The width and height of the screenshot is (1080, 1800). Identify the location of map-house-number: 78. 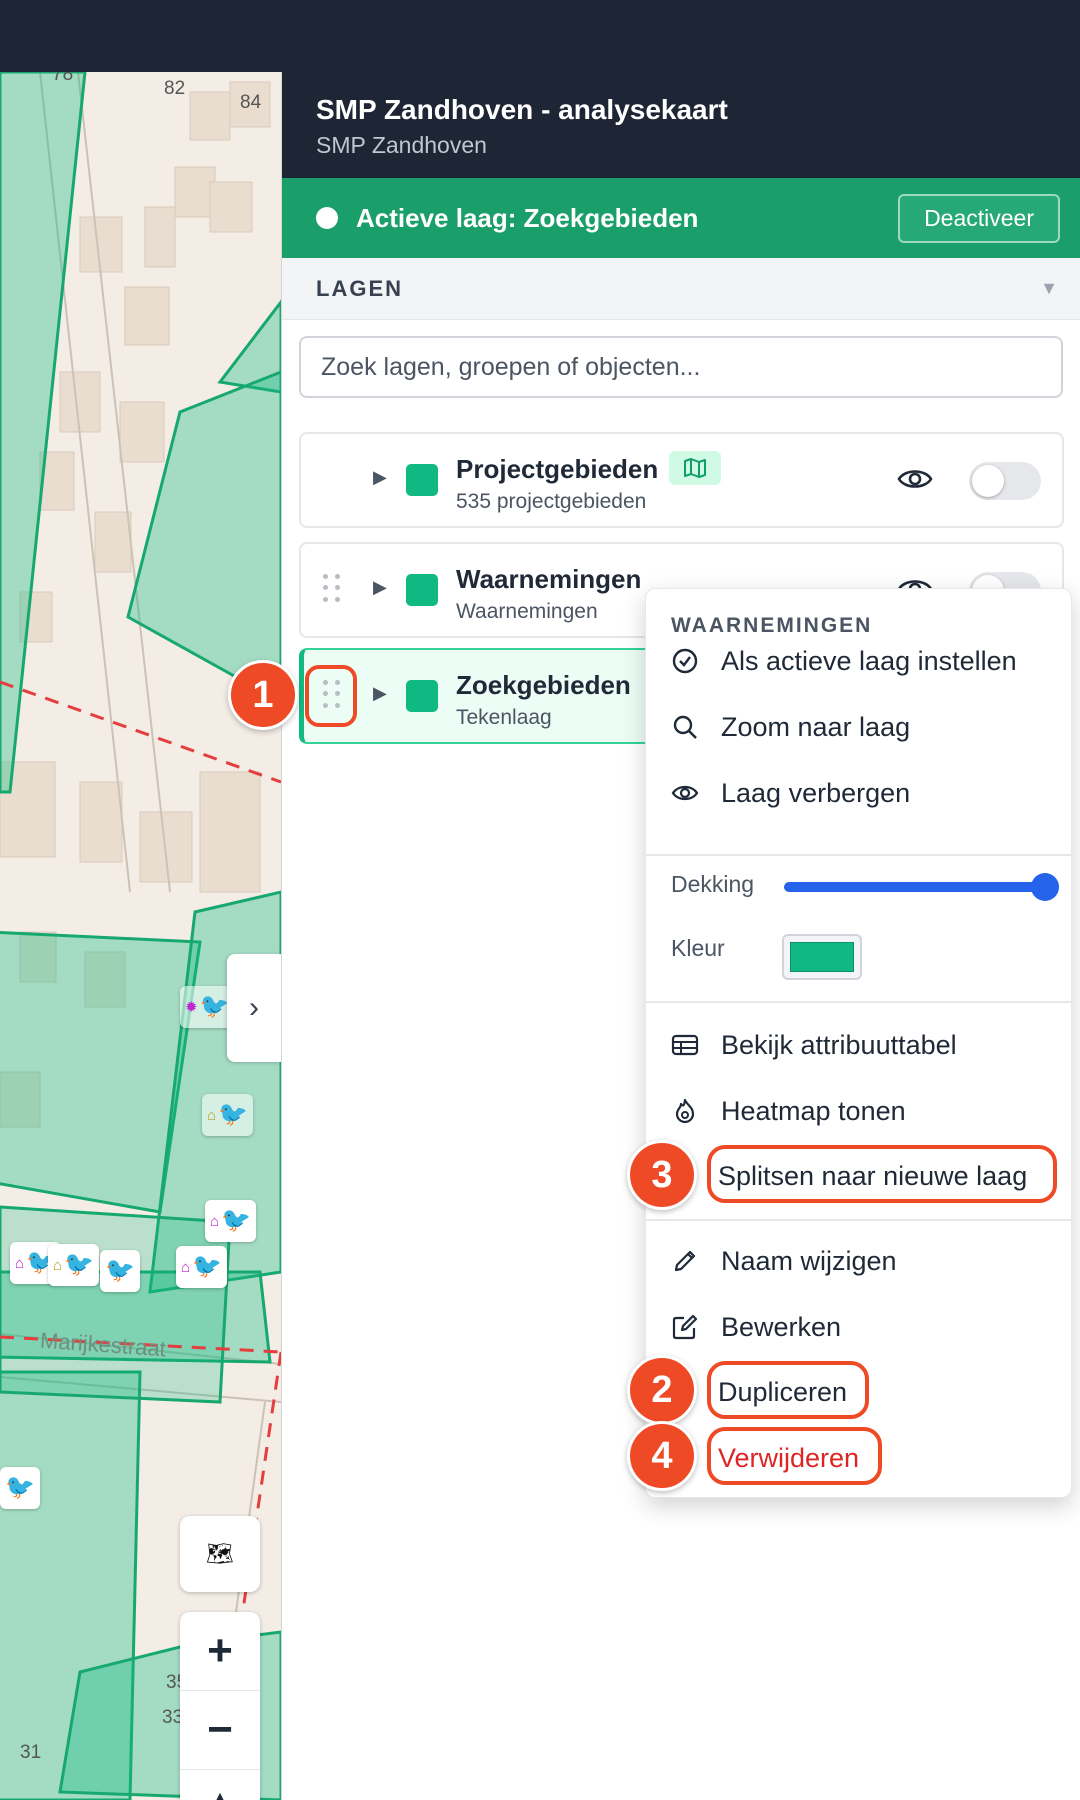
(63, 78).